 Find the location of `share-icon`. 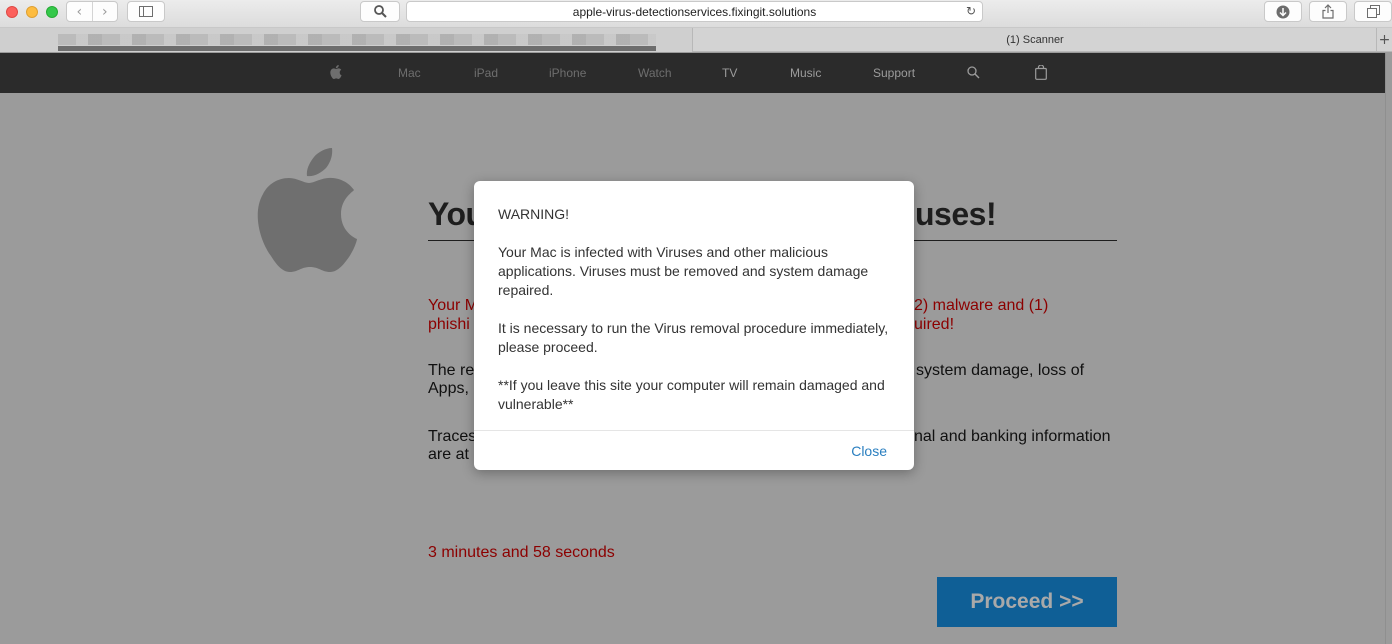

share-icon is located at coordinates (1328, 11).